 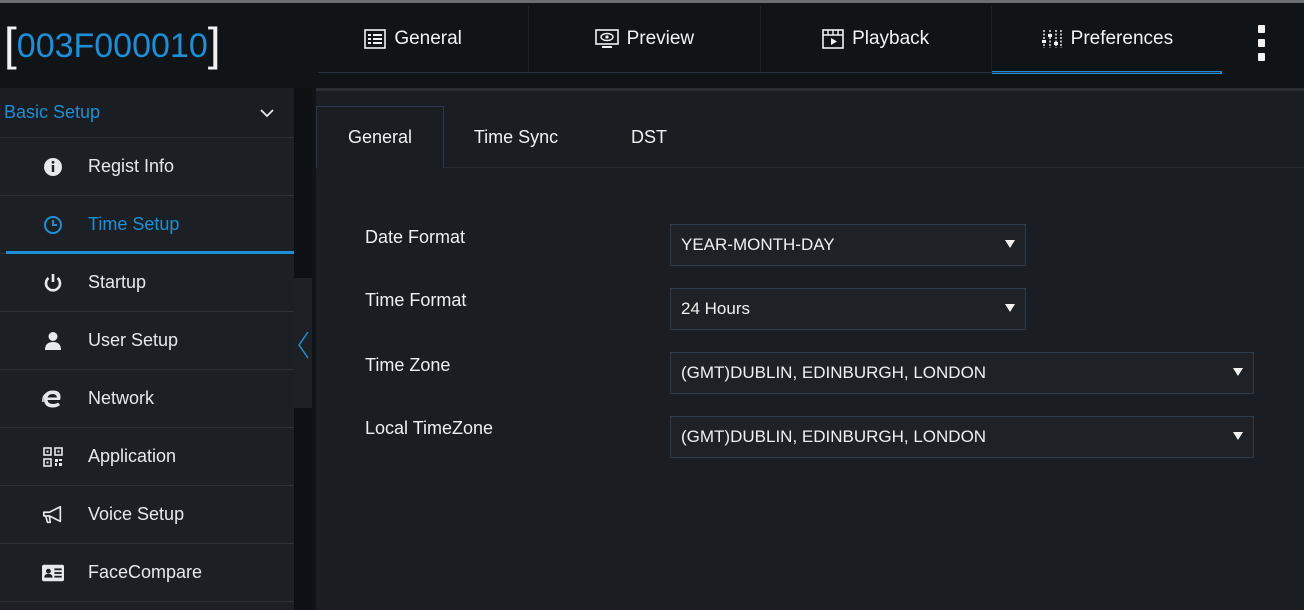 I want to click on tab-preview: Preview, so click(x=645, y=39).